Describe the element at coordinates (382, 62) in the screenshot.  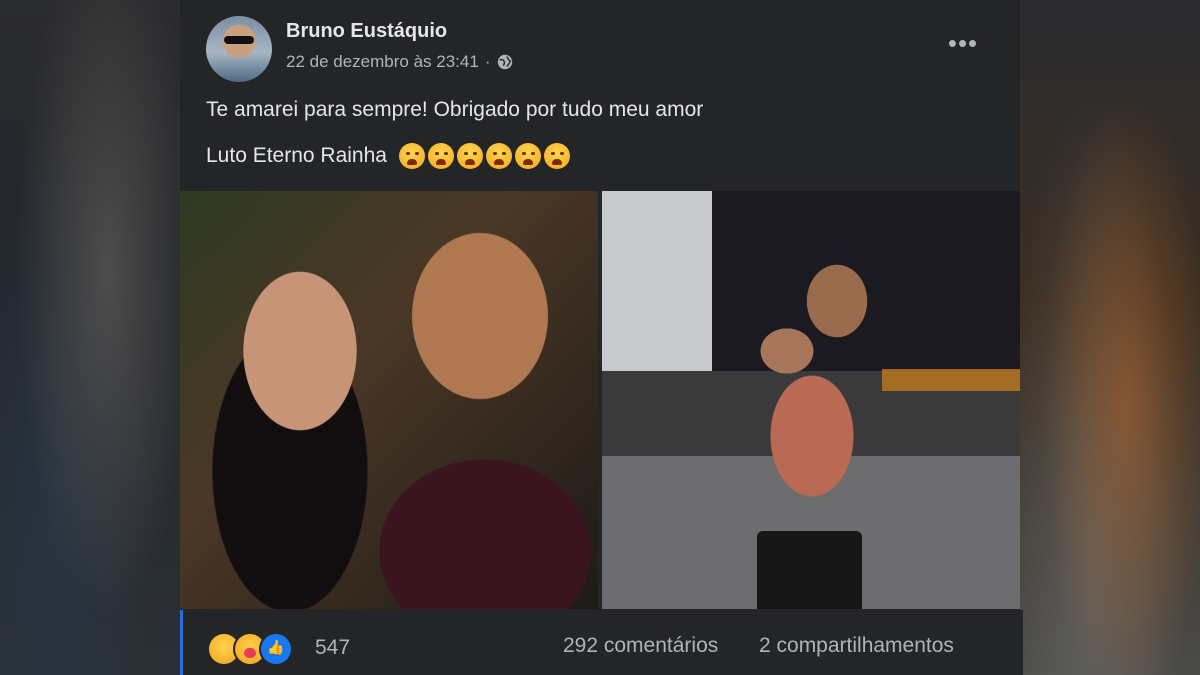
I see `post-timestamp: 22 de dezembro às 23:41` at that location.